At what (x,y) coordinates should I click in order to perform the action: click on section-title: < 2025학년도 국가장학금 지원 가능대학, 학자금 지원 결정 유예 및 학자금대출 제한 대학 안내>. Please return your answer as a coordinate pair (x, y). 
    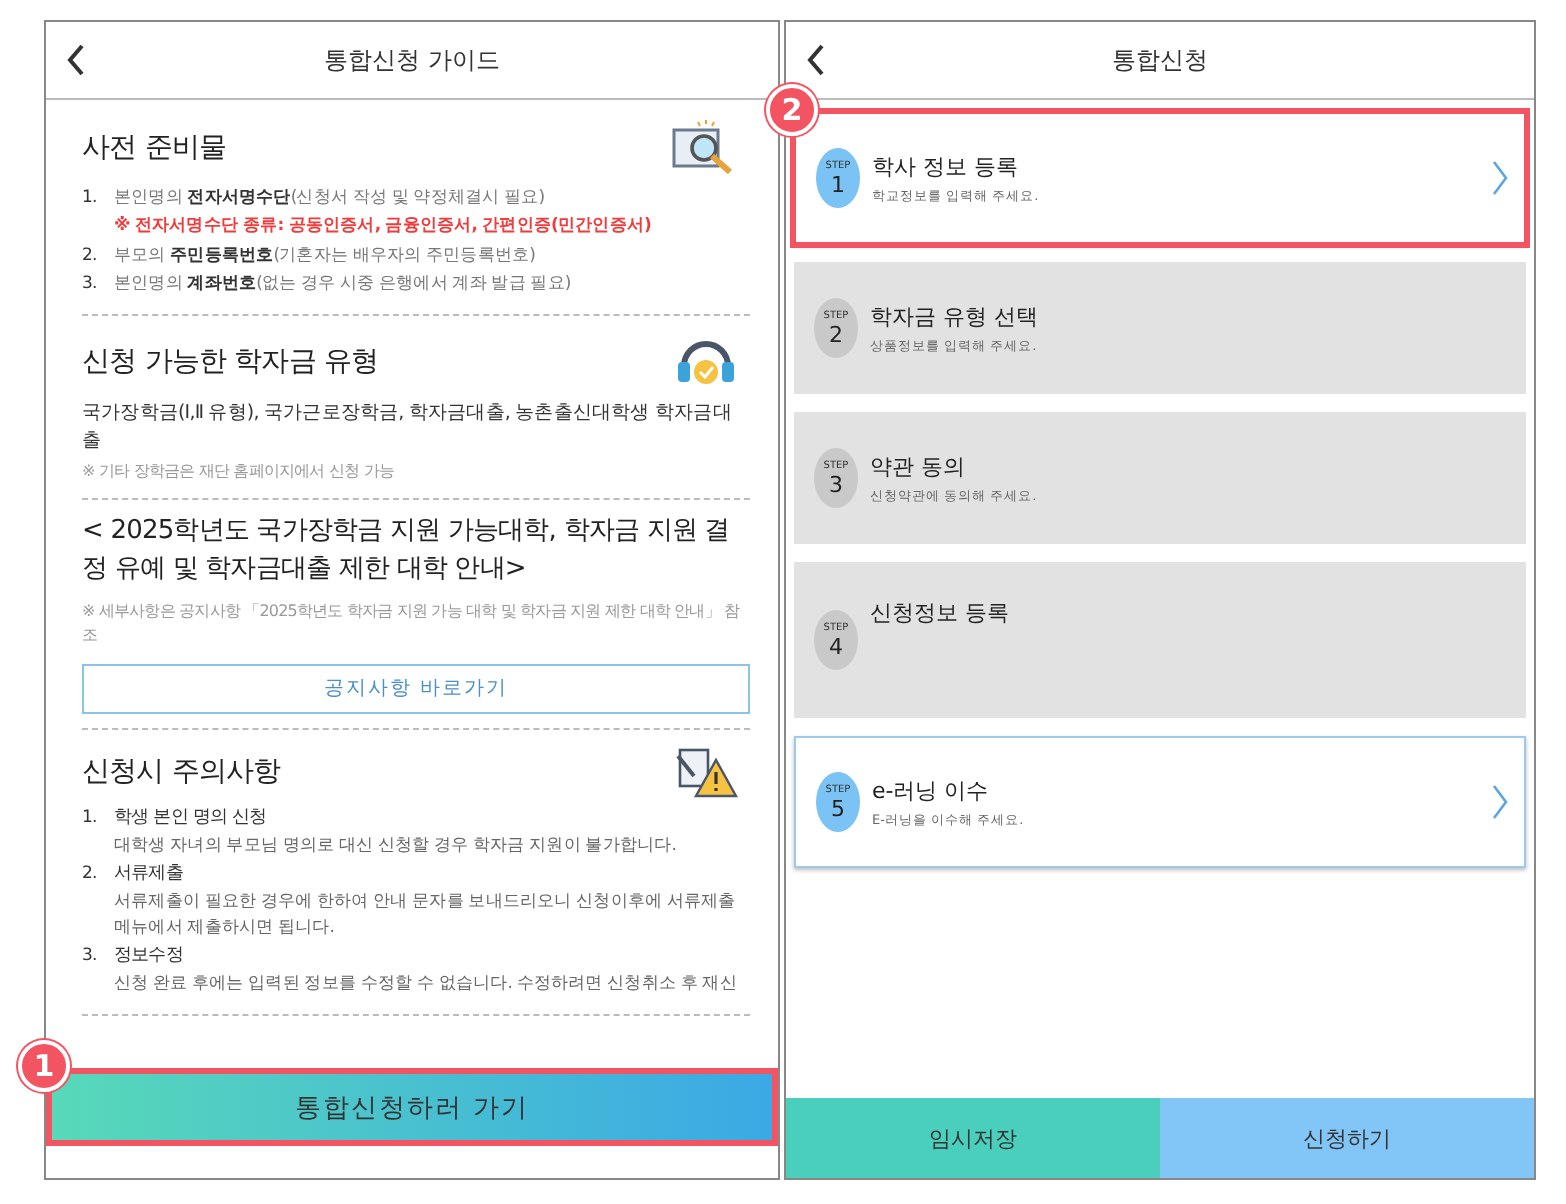
    Looking at the image, I should click on (407, 551).